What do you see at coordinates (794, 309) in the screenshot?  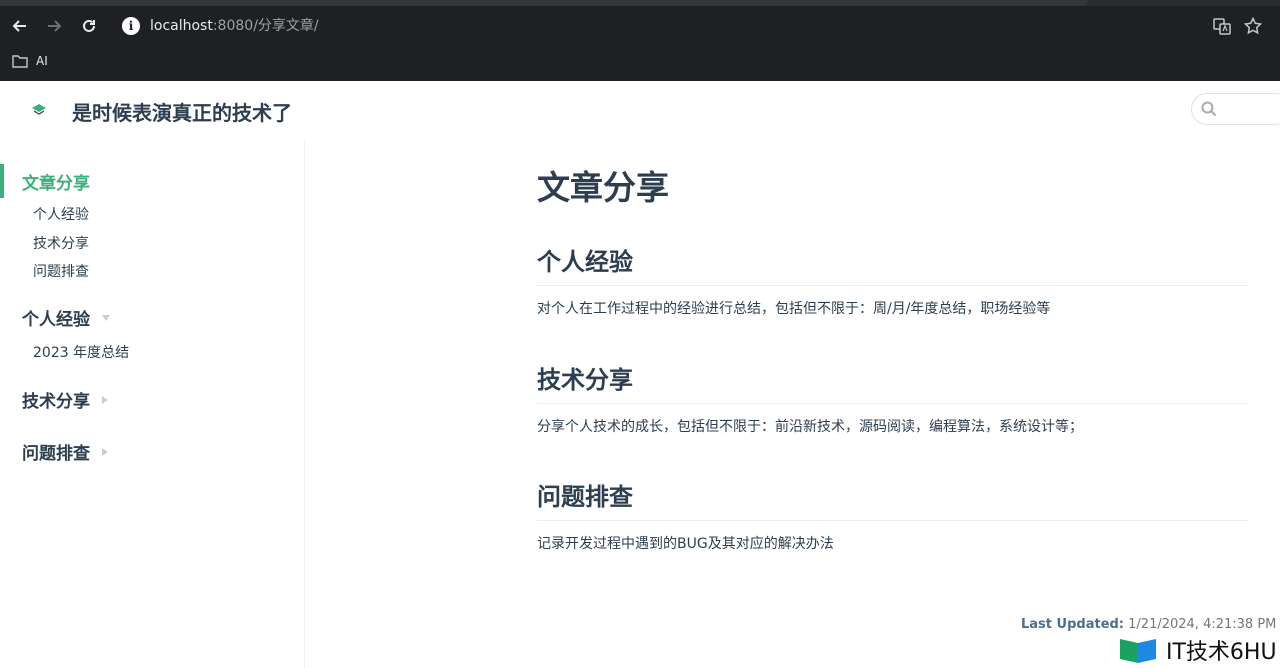 I see `section-text-experience: 对个人在工作过程中的经验进行总结，包括但不限于：周/月/年度总结，职场经验等` at bounding box center [794, 309].